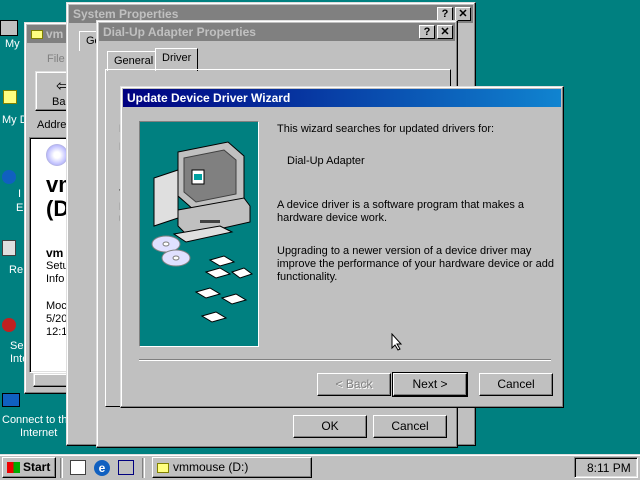 The height and width of the screenshot is (480, 640). I want to click on computer-with-disks-icon, so click(202, 232).